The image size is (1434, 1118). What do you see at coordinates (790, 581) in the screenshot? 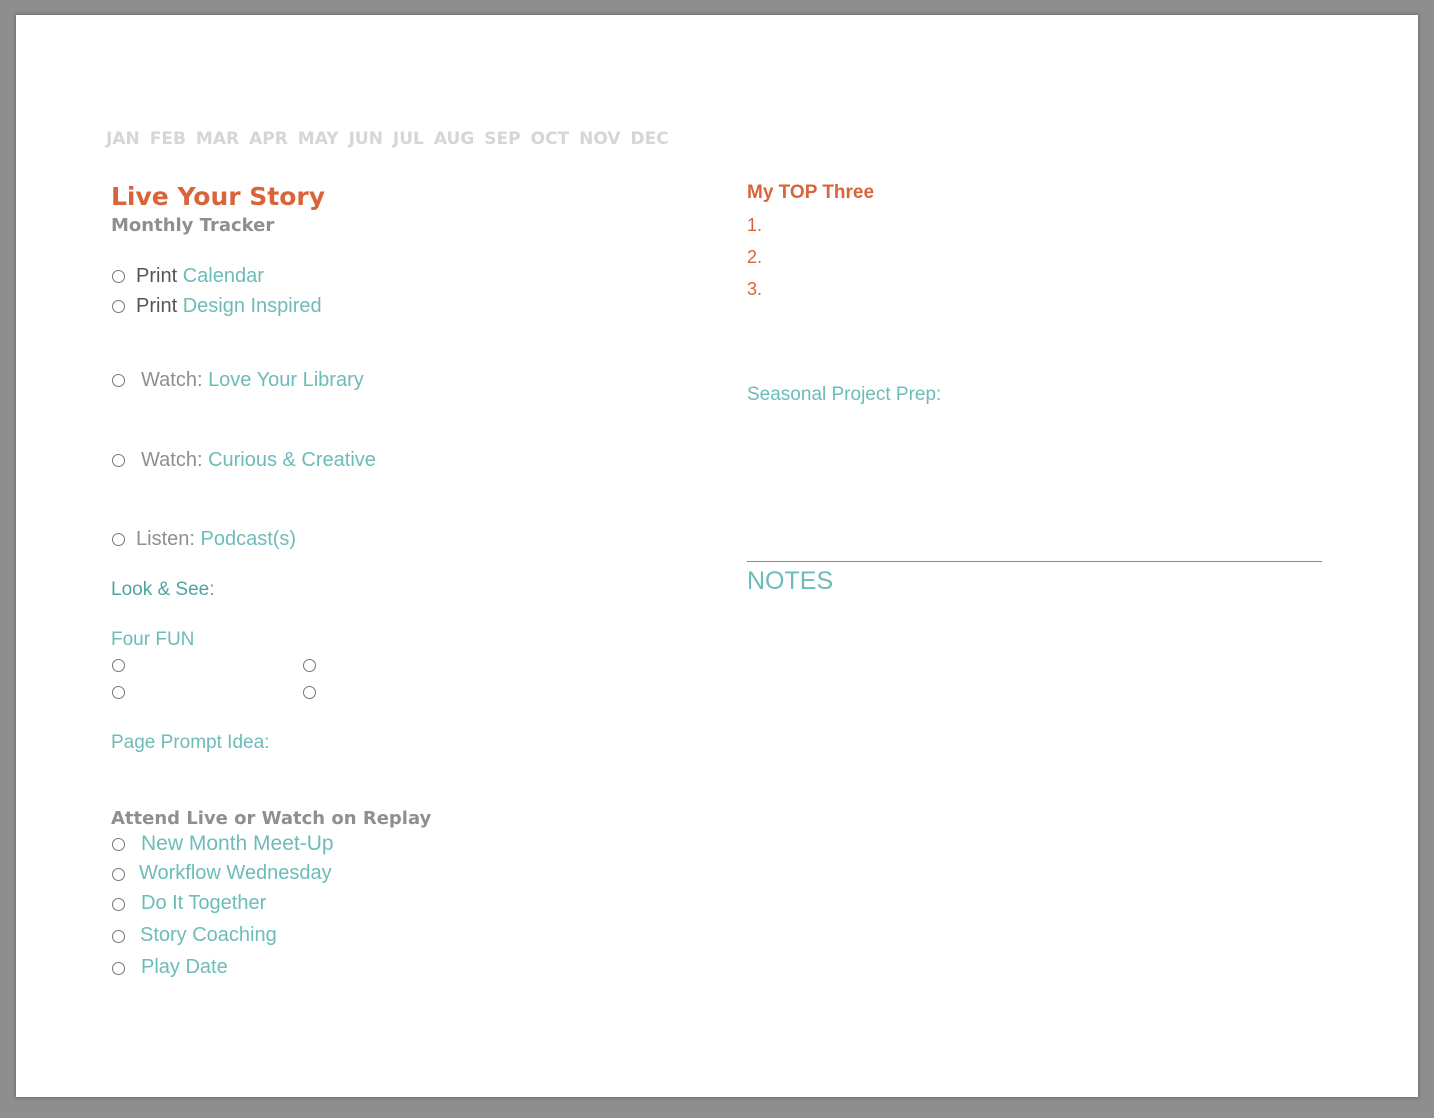
I see `notes-heading: NOTES` at bounding box center [790, 581].